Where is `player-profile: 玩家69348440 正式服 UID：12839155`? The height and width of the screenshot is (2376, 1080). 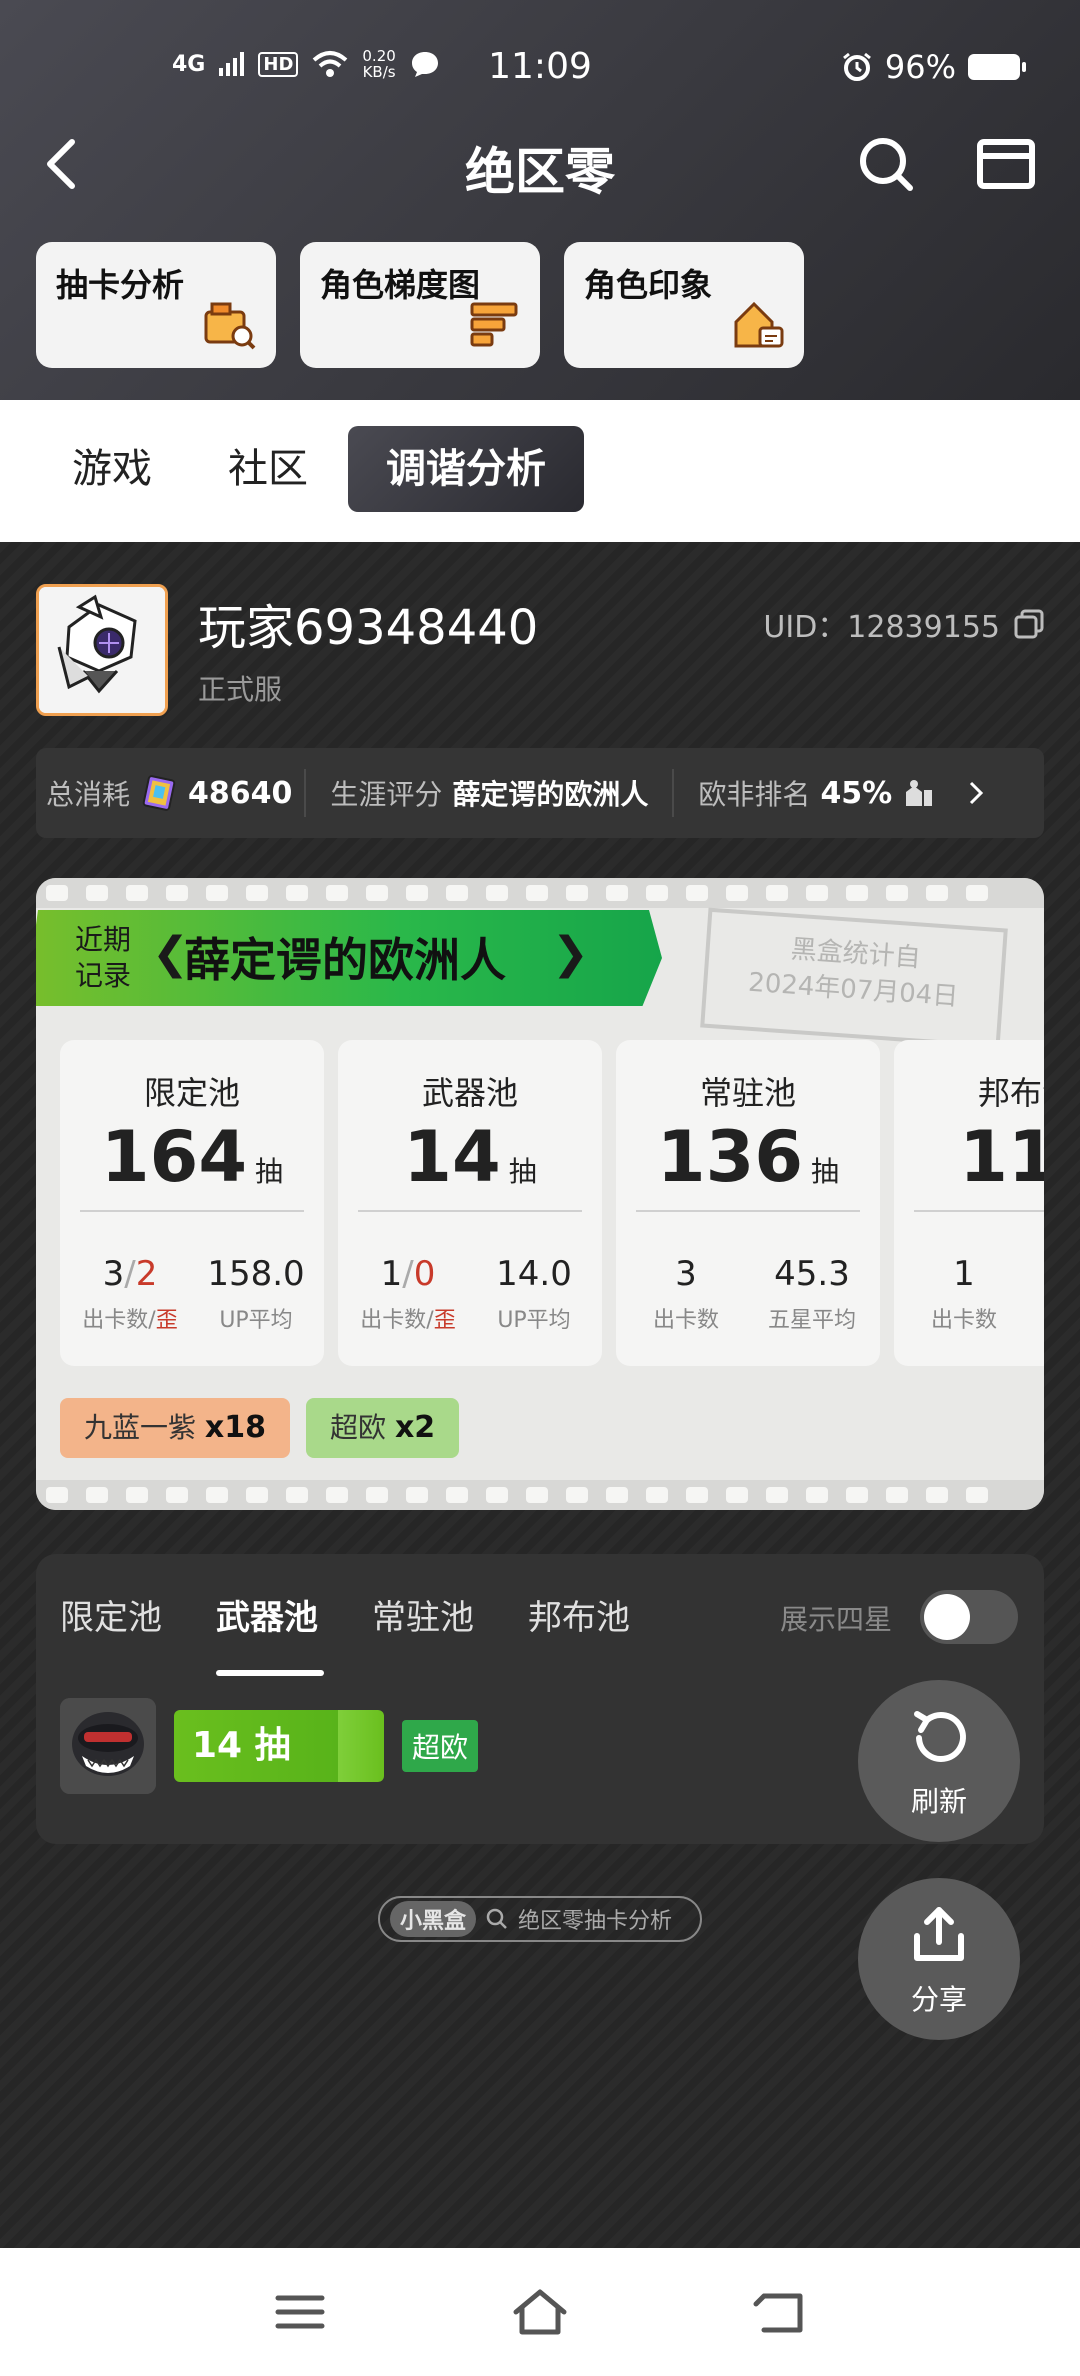
player-profile: 玩家69348440 正式服 UID：12839155 is located at coordinates (540, 651).